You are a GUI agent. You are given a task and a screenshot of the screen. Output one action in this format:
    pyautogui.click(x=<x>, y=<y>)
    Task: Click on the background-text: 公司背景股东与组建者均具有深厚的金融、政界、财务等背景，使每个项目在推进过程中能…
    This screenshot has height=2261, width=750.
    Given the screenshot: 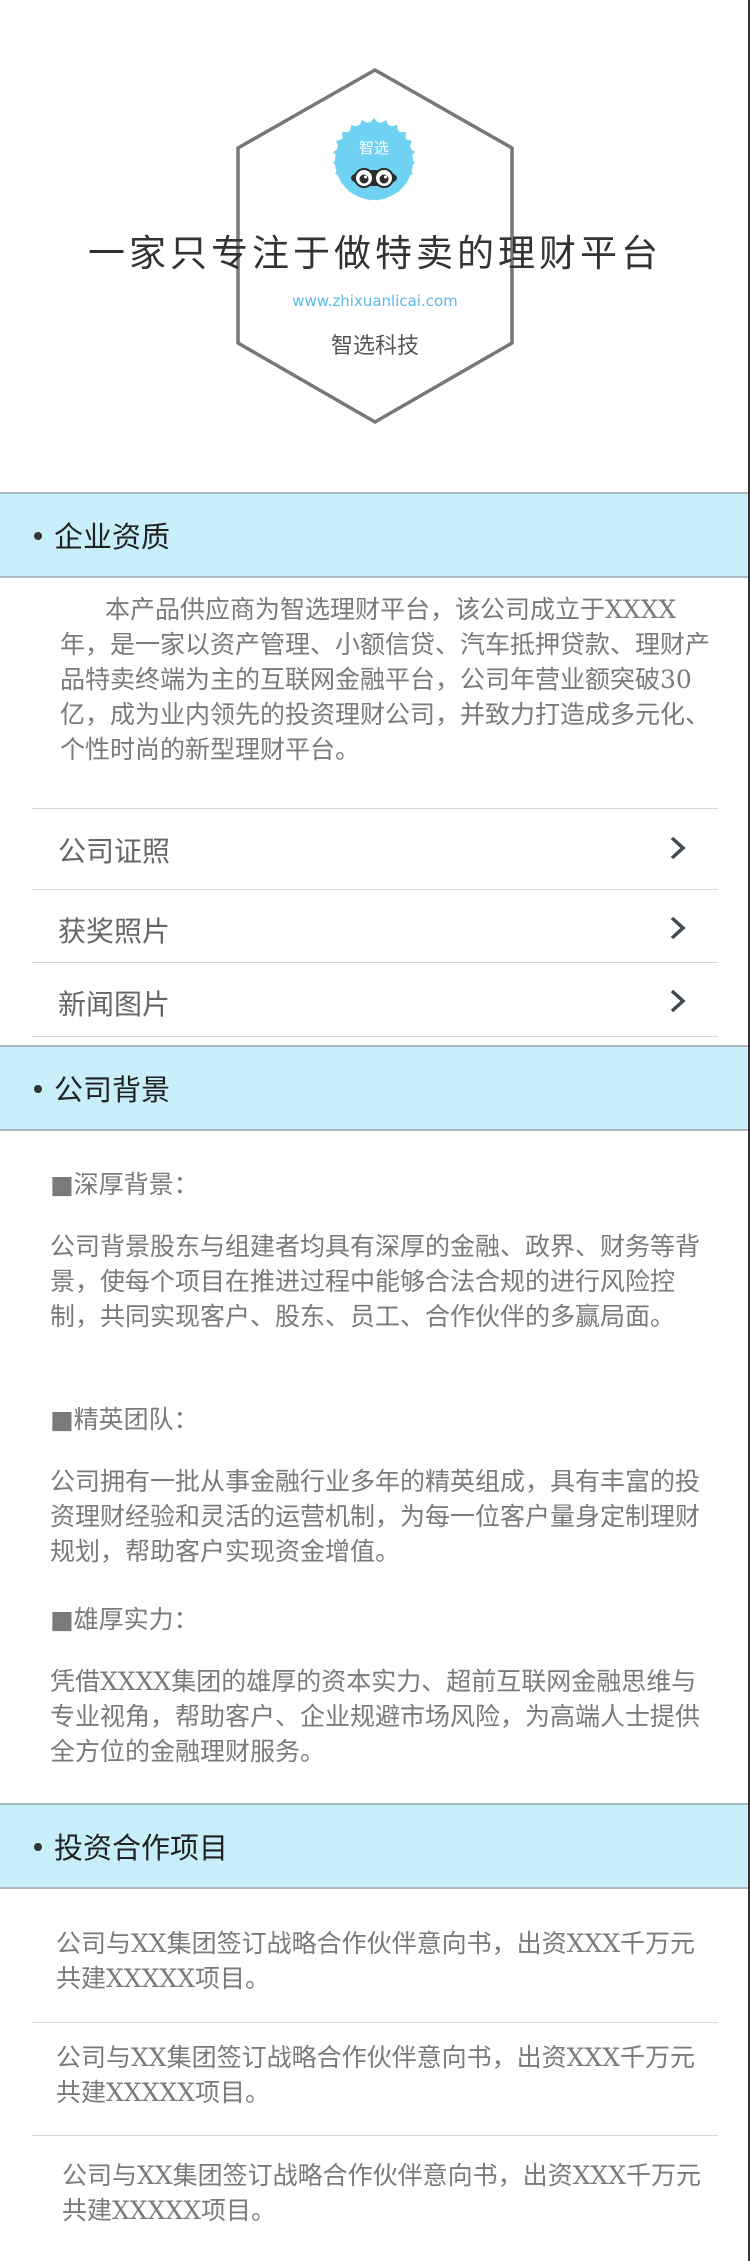 What is the action you would take?
    pyautogui.click(x=375, y=1281)
    